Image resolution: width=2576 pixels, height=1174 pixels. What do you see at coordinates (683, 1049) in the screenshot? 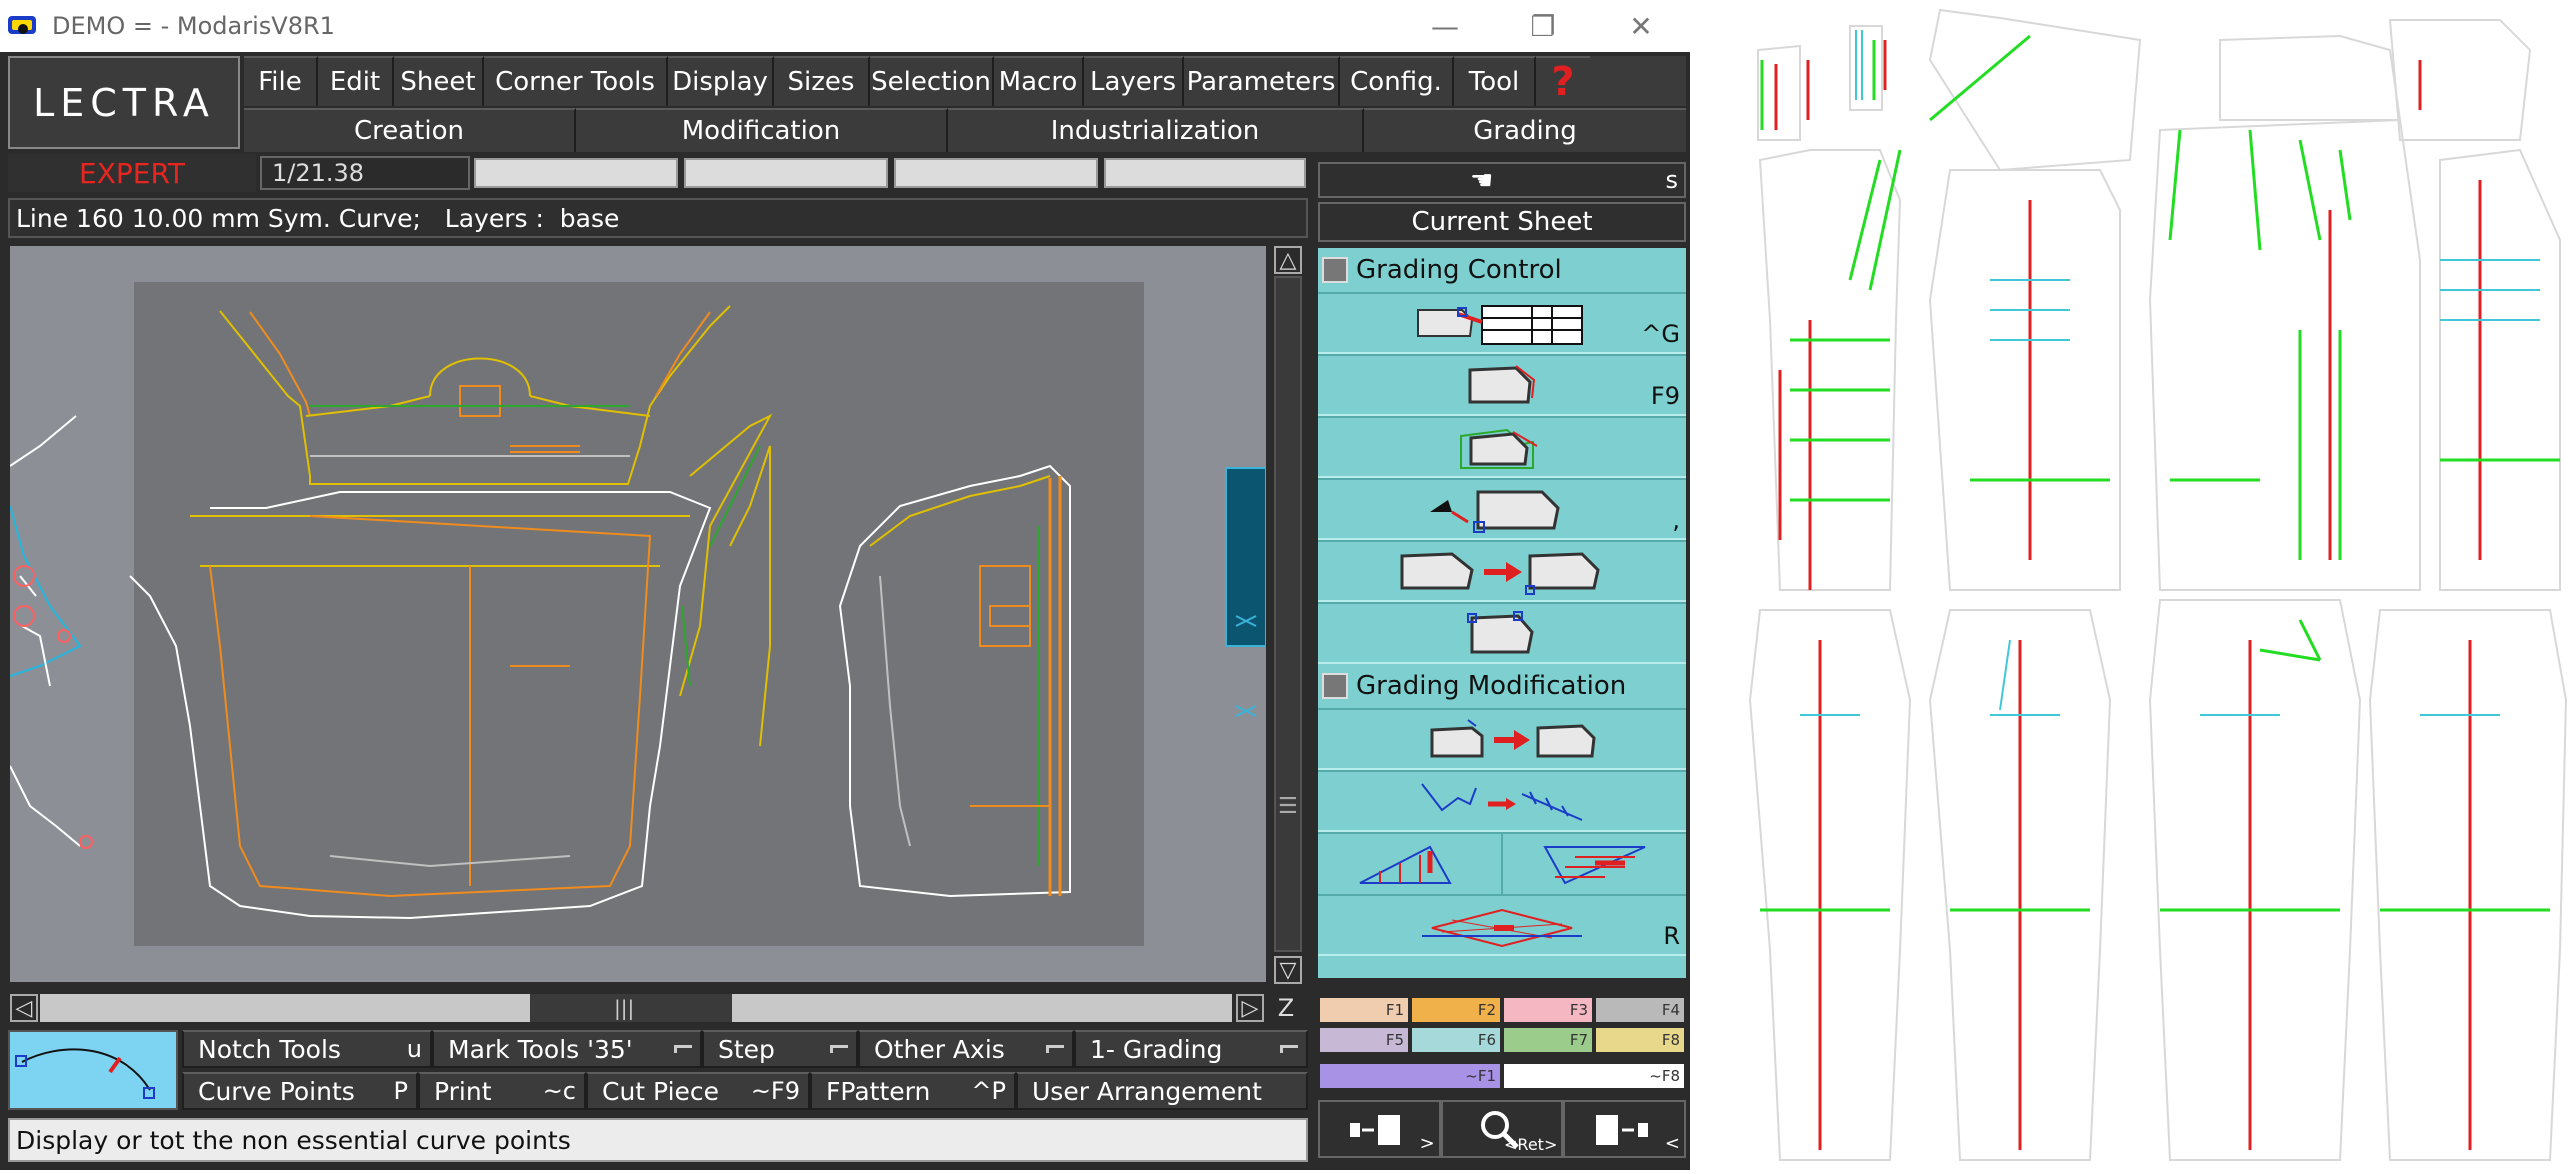
I see `mark-tools-flag-icon` at bounding box center [683, 1049].